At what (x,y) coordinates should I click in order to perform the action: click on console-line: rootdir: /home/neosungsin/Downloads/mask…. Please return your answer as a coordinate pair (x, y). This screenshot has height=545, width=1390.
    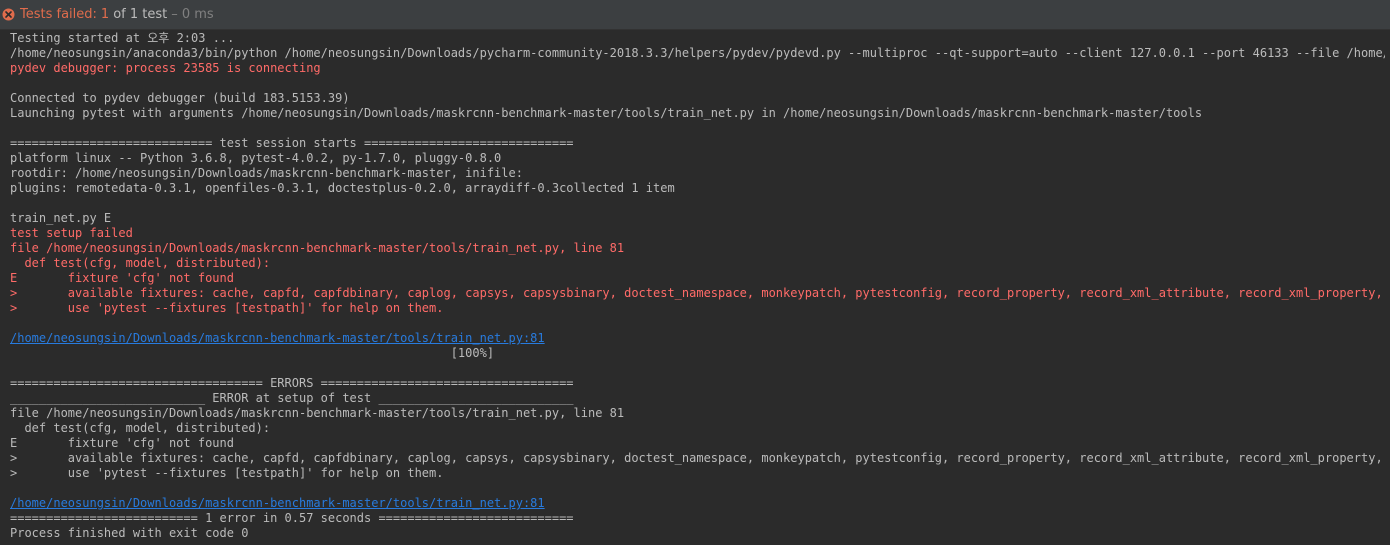
    Looking at the image, I should click on (266, 173).